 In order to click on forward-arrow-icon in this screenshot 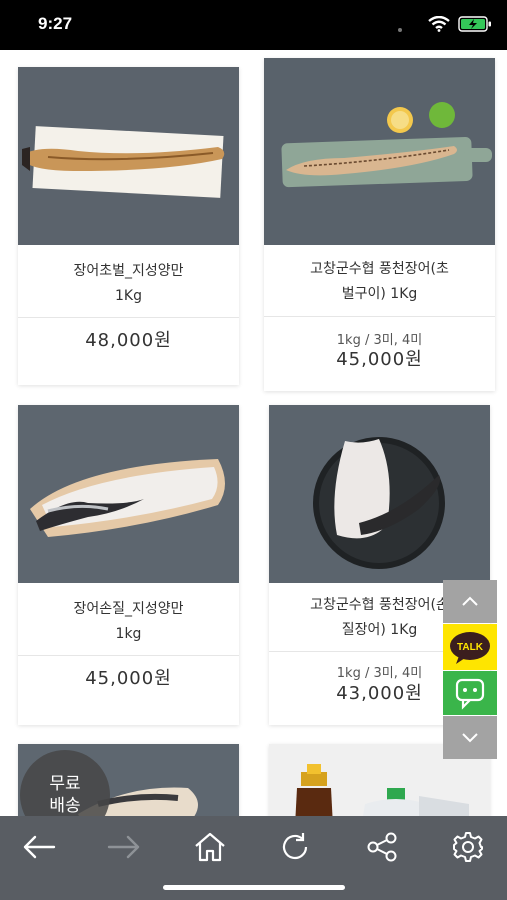, I will do `click(123, 847)`.